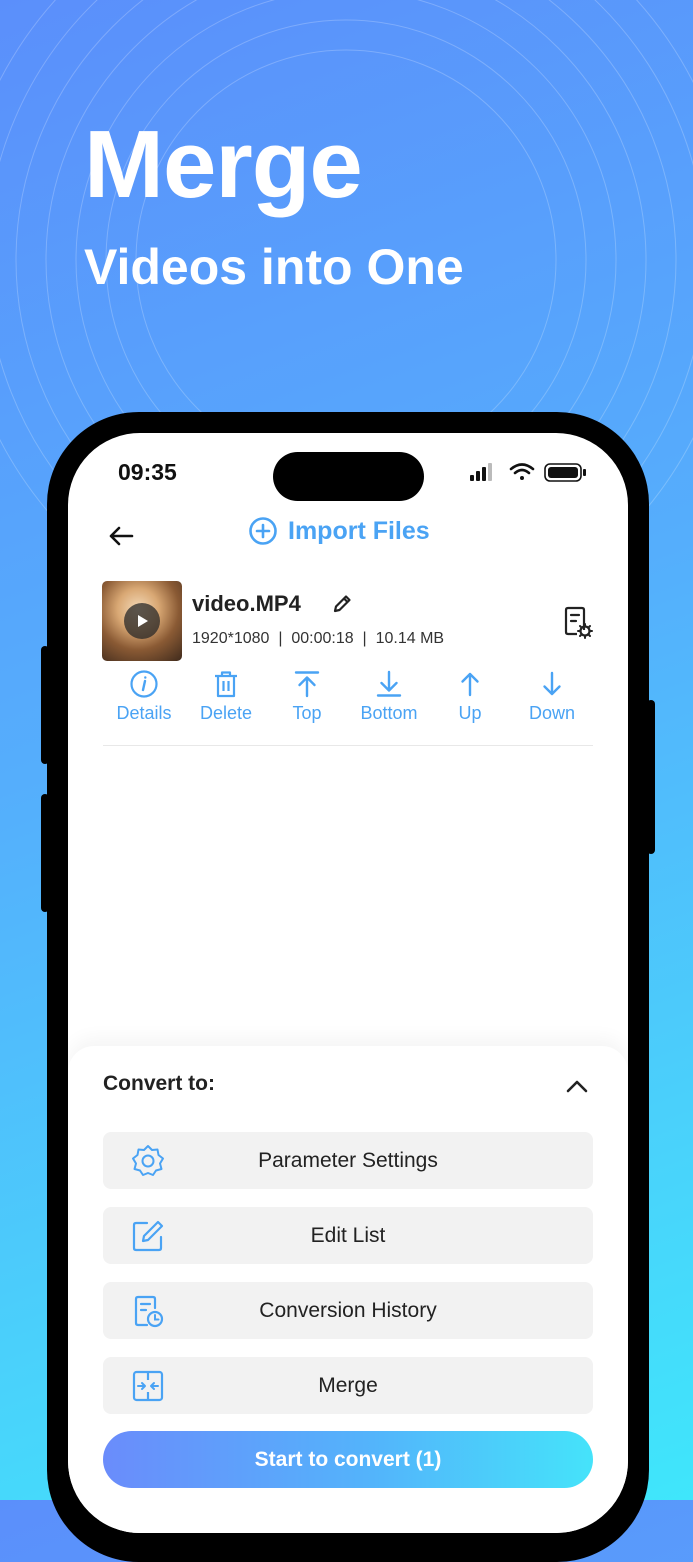 Image resolution: width=693 pixels, height=1562 pixels. What do you see at coordinates (231, 638) in the screenshot?
I see `file-resolution: 1920*1080` at bounding box center [231, 638].